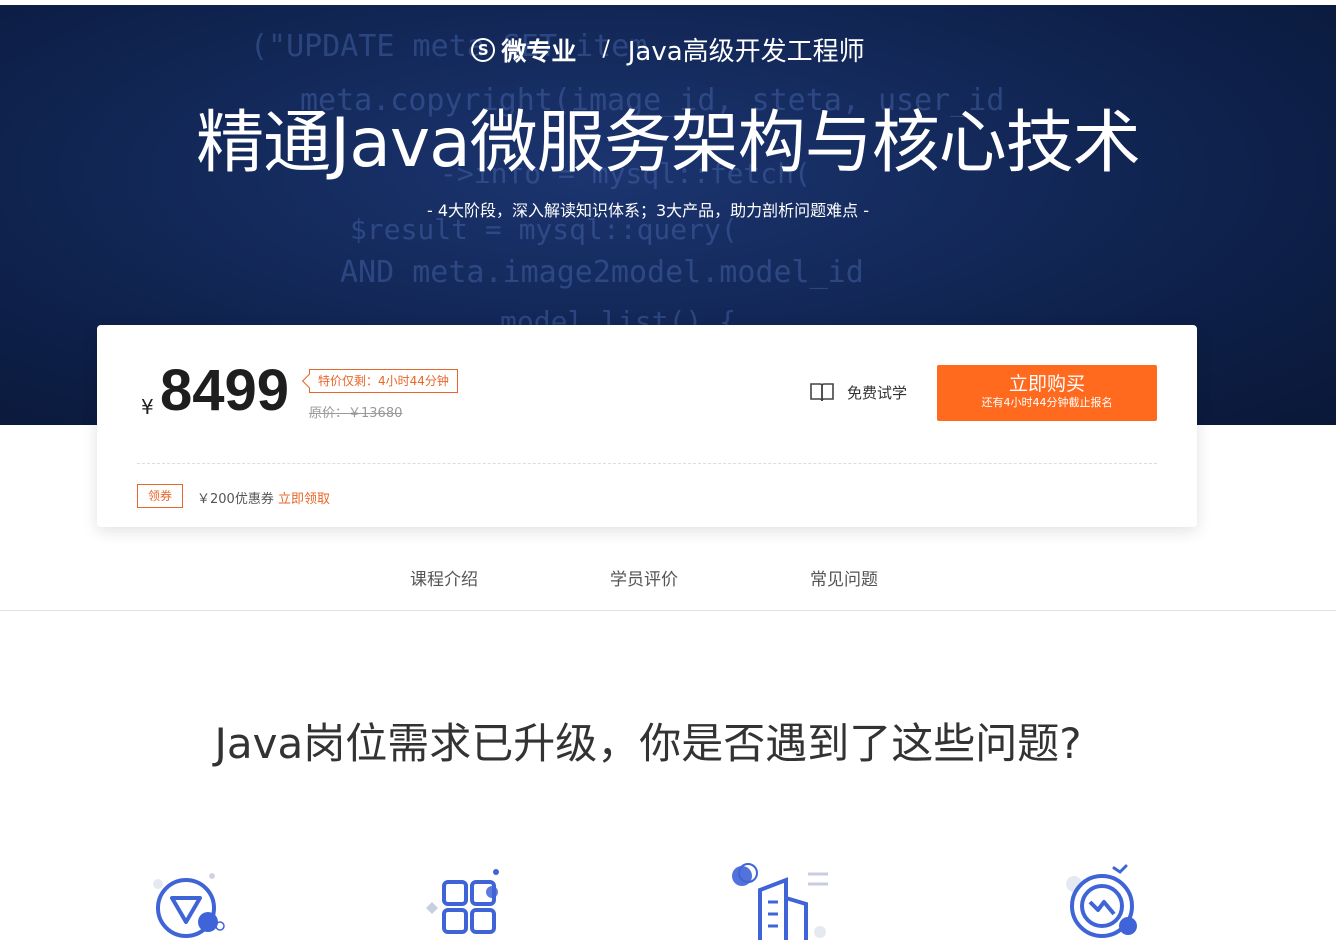  I want to click on tabs-divider, so click(668, 610).